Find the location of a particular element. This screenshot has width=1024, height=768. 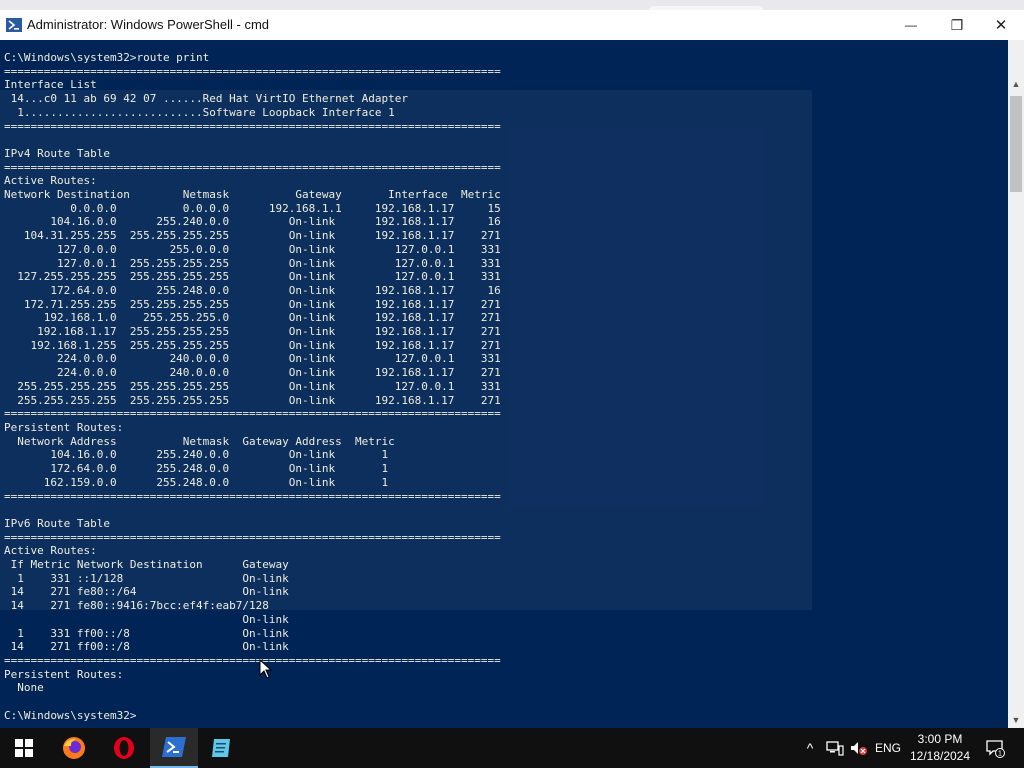

notification-icon: 1 is located at coordinates (995, 749).